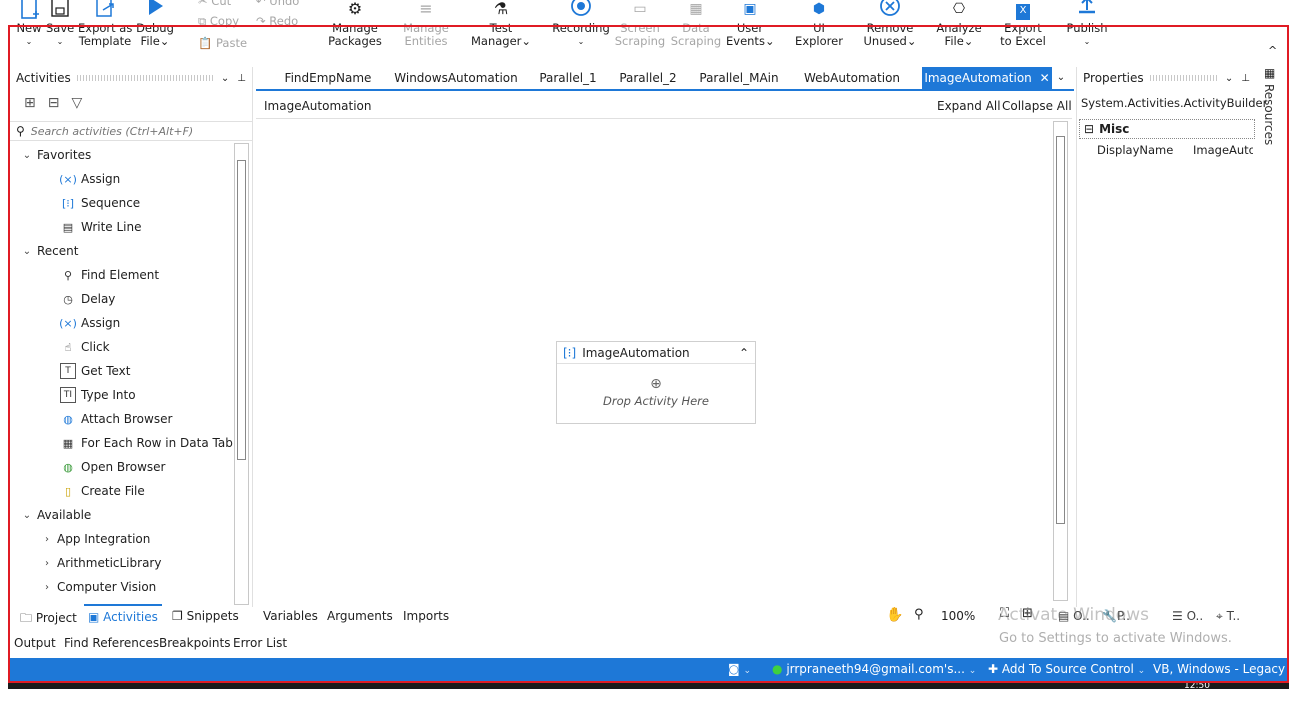  Describe the element at coordinates (149, 443) in the screenshot. I see `tree-item-for-each-row: ▦ For Each Row in Data Table` at that location.